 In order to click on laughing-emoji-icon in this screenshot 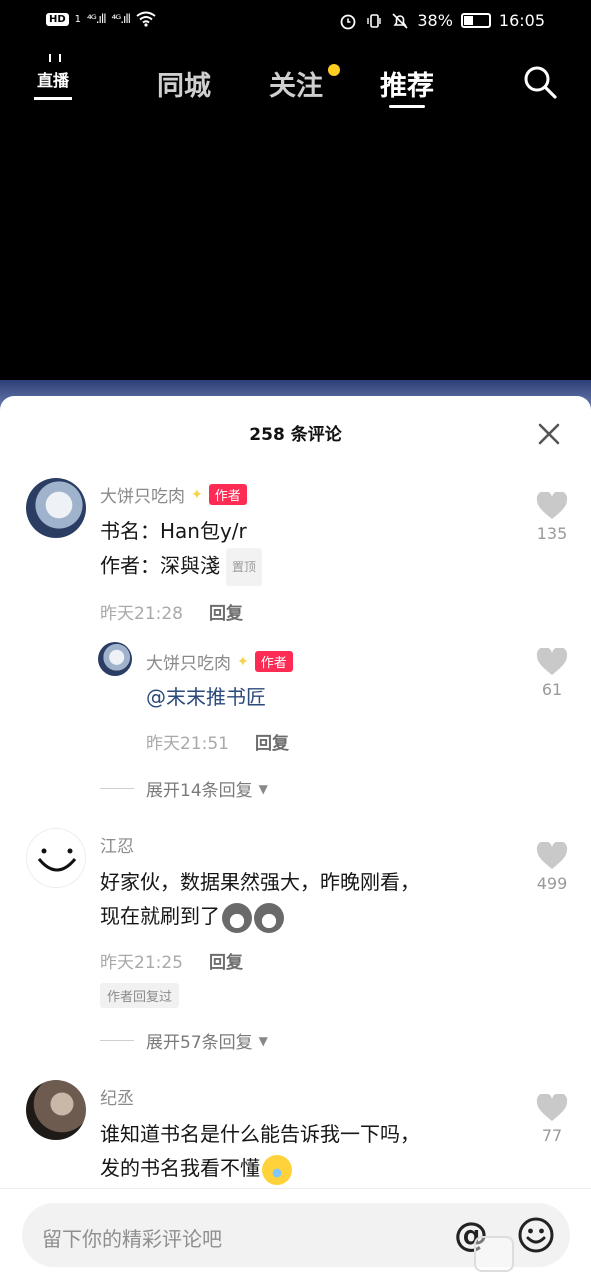, I will do `click(277, 1169)`.